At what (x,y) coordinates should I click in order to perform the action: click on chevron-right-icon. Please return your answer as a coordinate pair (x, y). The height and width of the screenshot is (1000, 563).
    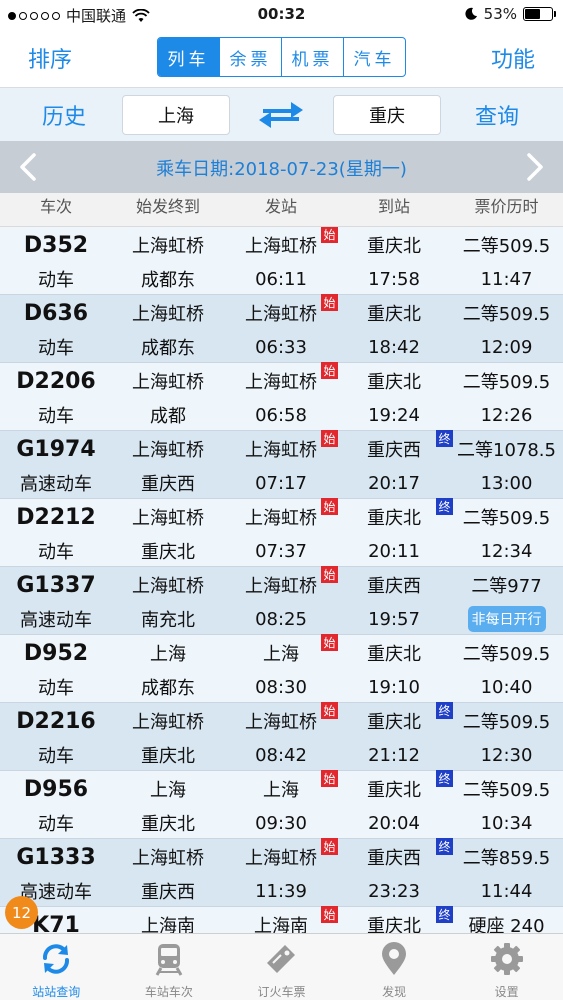
    Looking at the image, I should click on (534, 167).